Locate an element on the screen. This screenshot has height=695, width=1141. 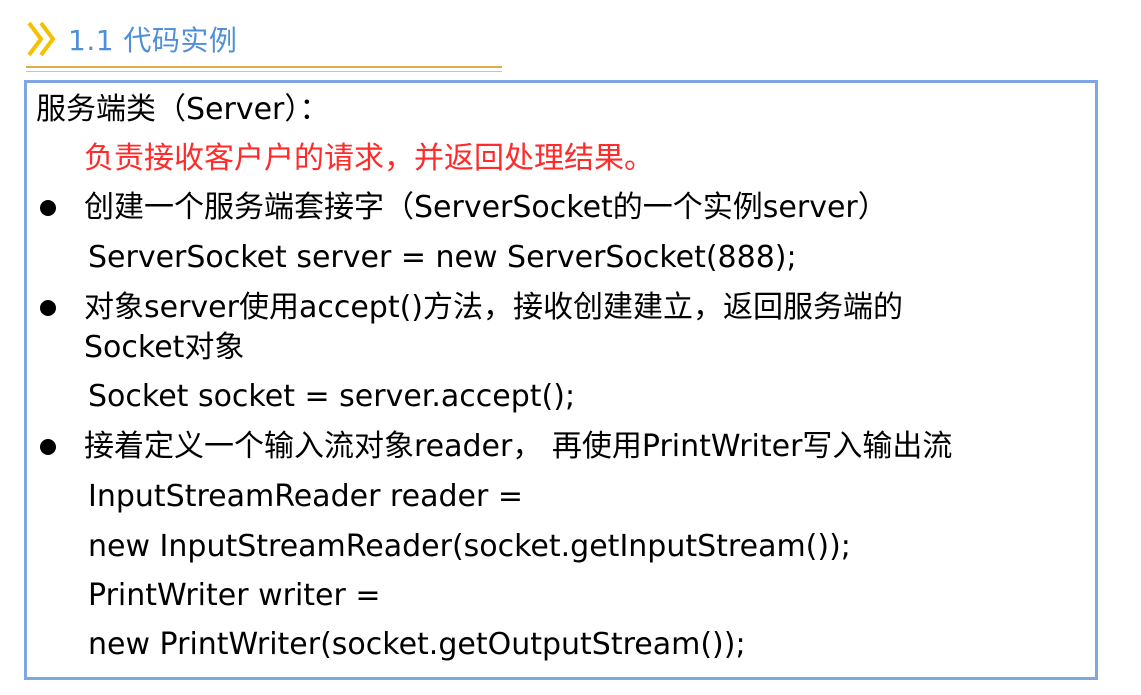
code-line: Socket socket = server.accept(); is located at coordinates (332, 396).